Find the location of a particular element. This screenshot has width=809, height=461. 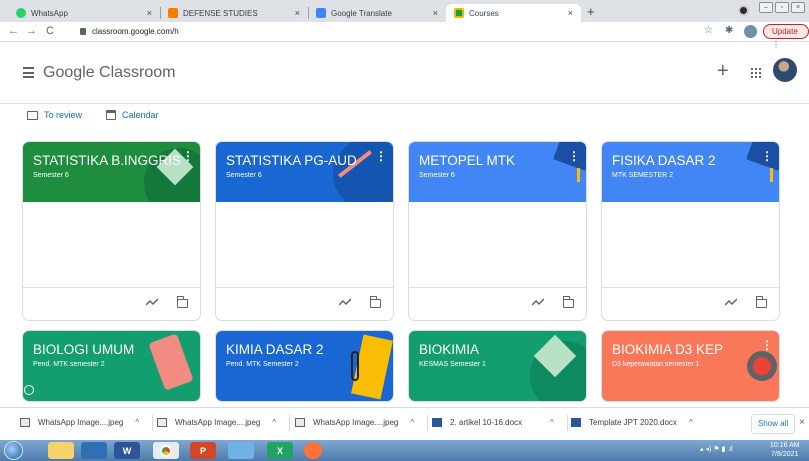

course-card-header: BIOKIMIA KESMAS Semester 1 is located at coordinates (497, 366).